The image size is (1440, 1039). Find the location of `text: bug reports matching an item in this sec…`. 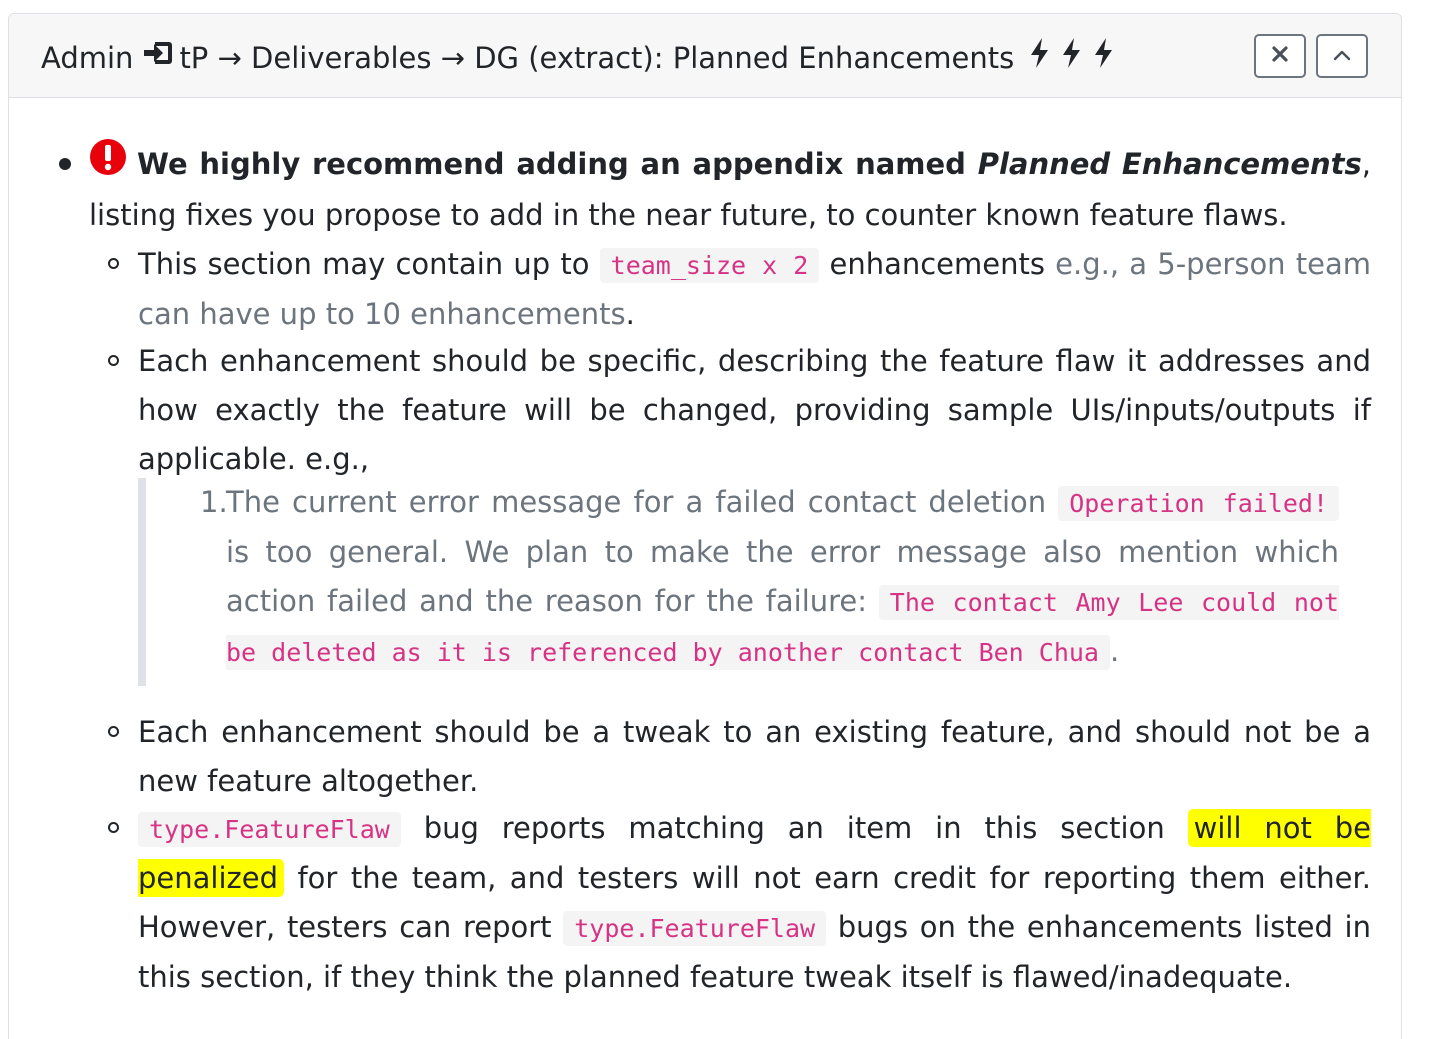

text: bug reports matching an item in this sec… is located at coordinates (794, 828).